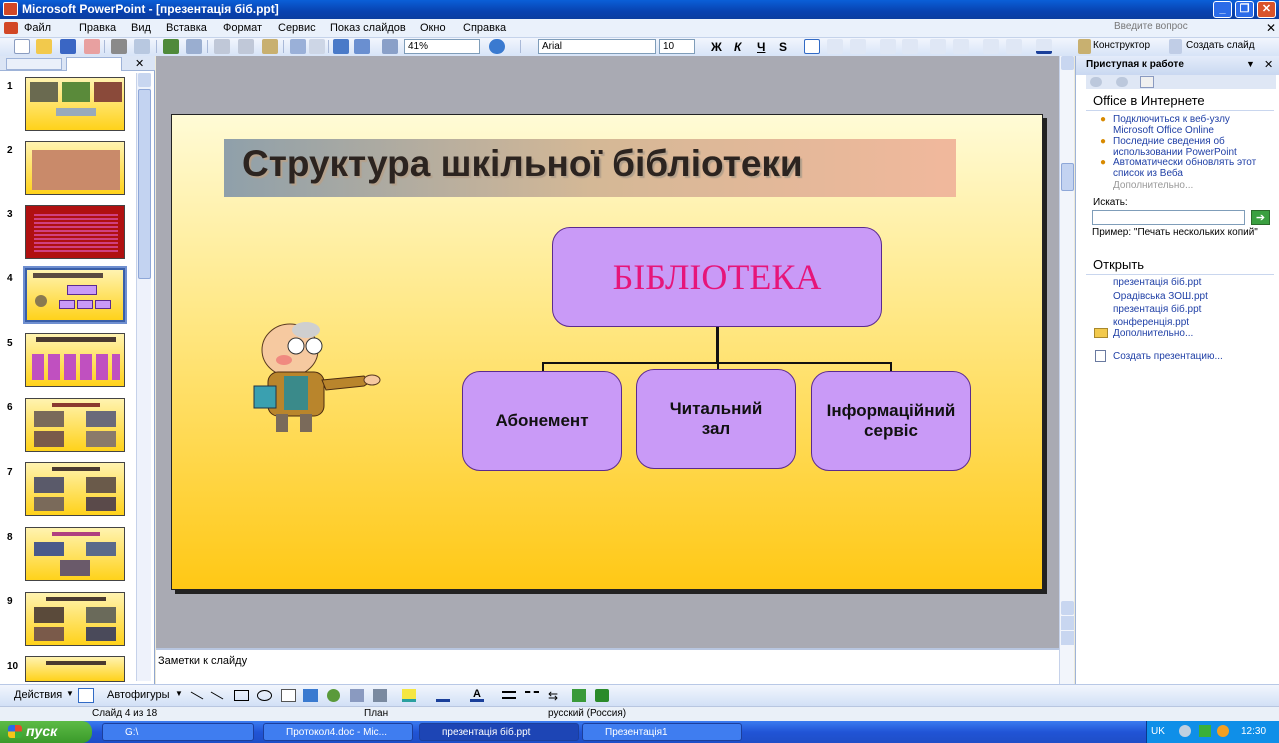  I want to click on taskbar-item-drive: G:\, so click(178, 732).